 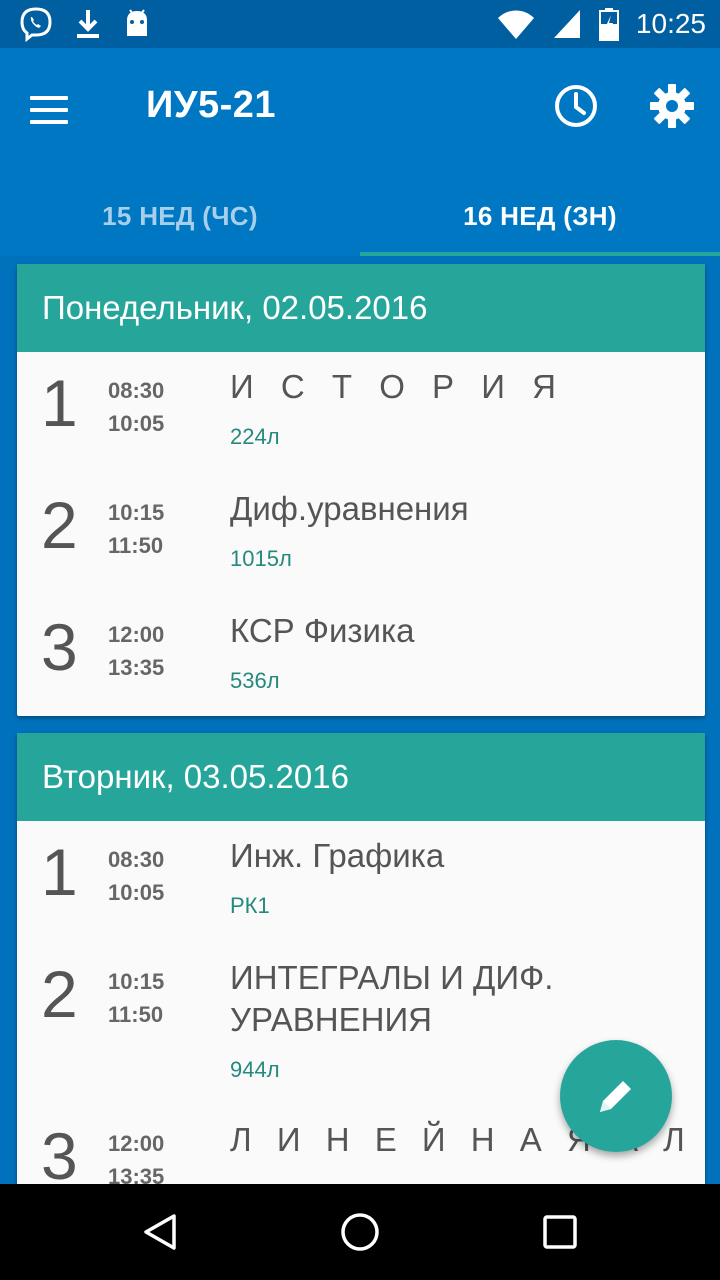 I want to click on viber-icon, so click(x=36, y=24).